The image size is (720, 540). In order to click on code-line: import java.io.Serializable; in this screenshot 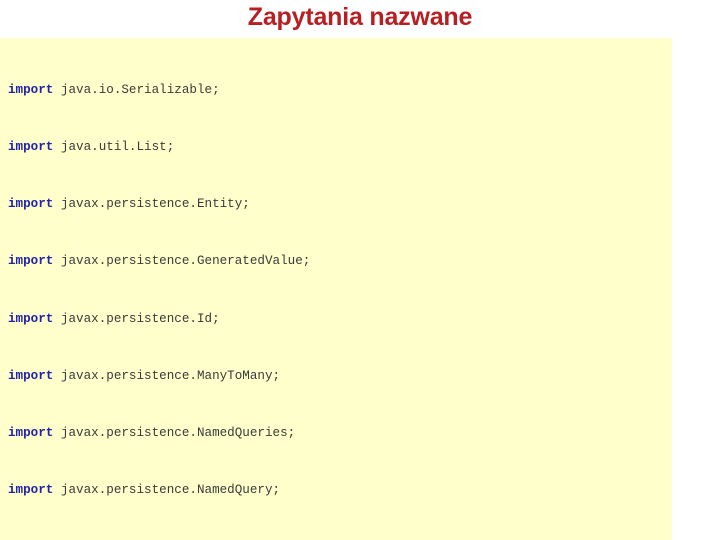, I will do `click(114, 89)`.